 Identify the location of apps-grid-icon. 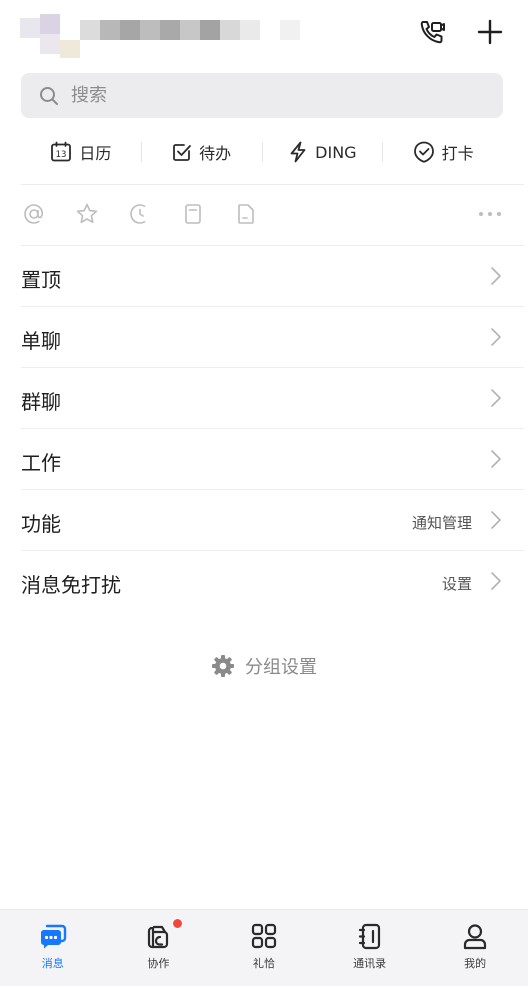
(264, 936).